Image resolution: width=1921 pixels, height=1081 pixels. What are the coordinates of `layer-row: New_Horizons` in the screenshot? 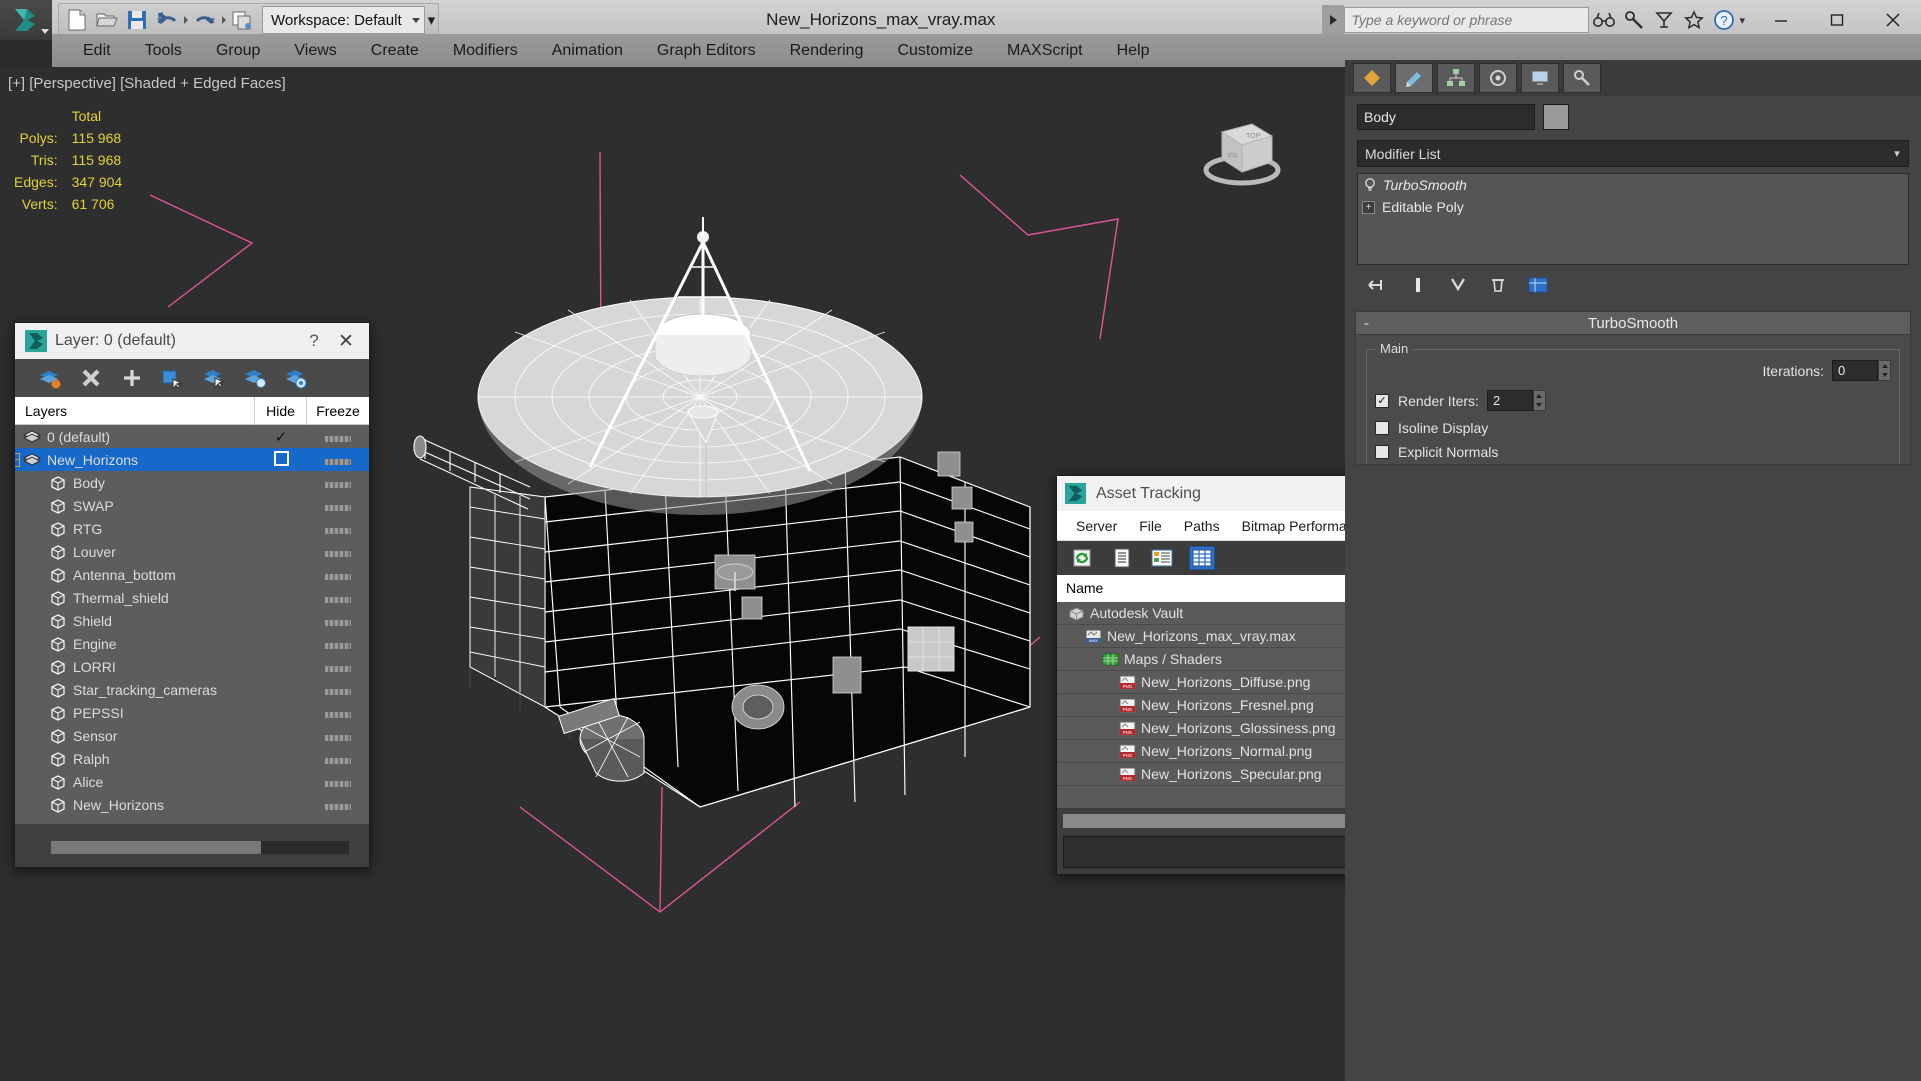 It's located at (192, 804).